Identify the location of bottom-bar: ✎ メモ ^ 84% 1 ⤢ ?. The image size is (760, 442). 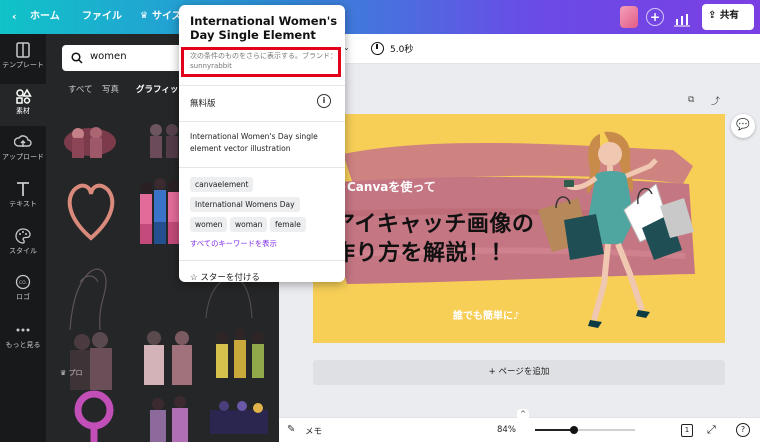
(519, 425).